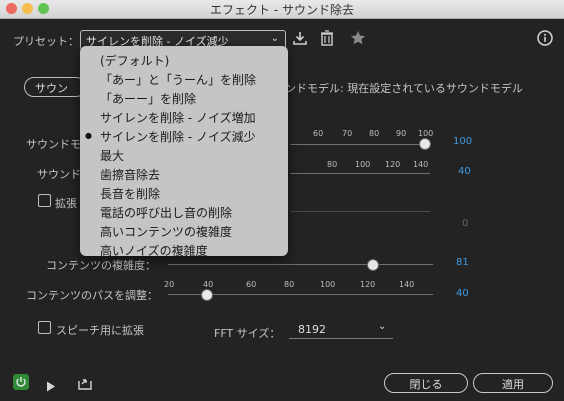 Image resolution: width=564 pixels, height=401 pixels. I want to click on power-icon, so click(21, 382).